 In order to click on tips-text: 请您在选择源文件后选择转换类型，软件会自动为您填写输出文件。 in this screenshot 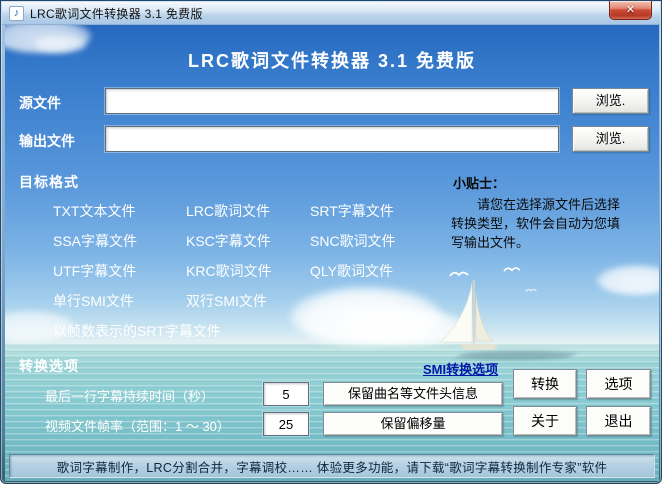, I will do `click(536, 223)`.